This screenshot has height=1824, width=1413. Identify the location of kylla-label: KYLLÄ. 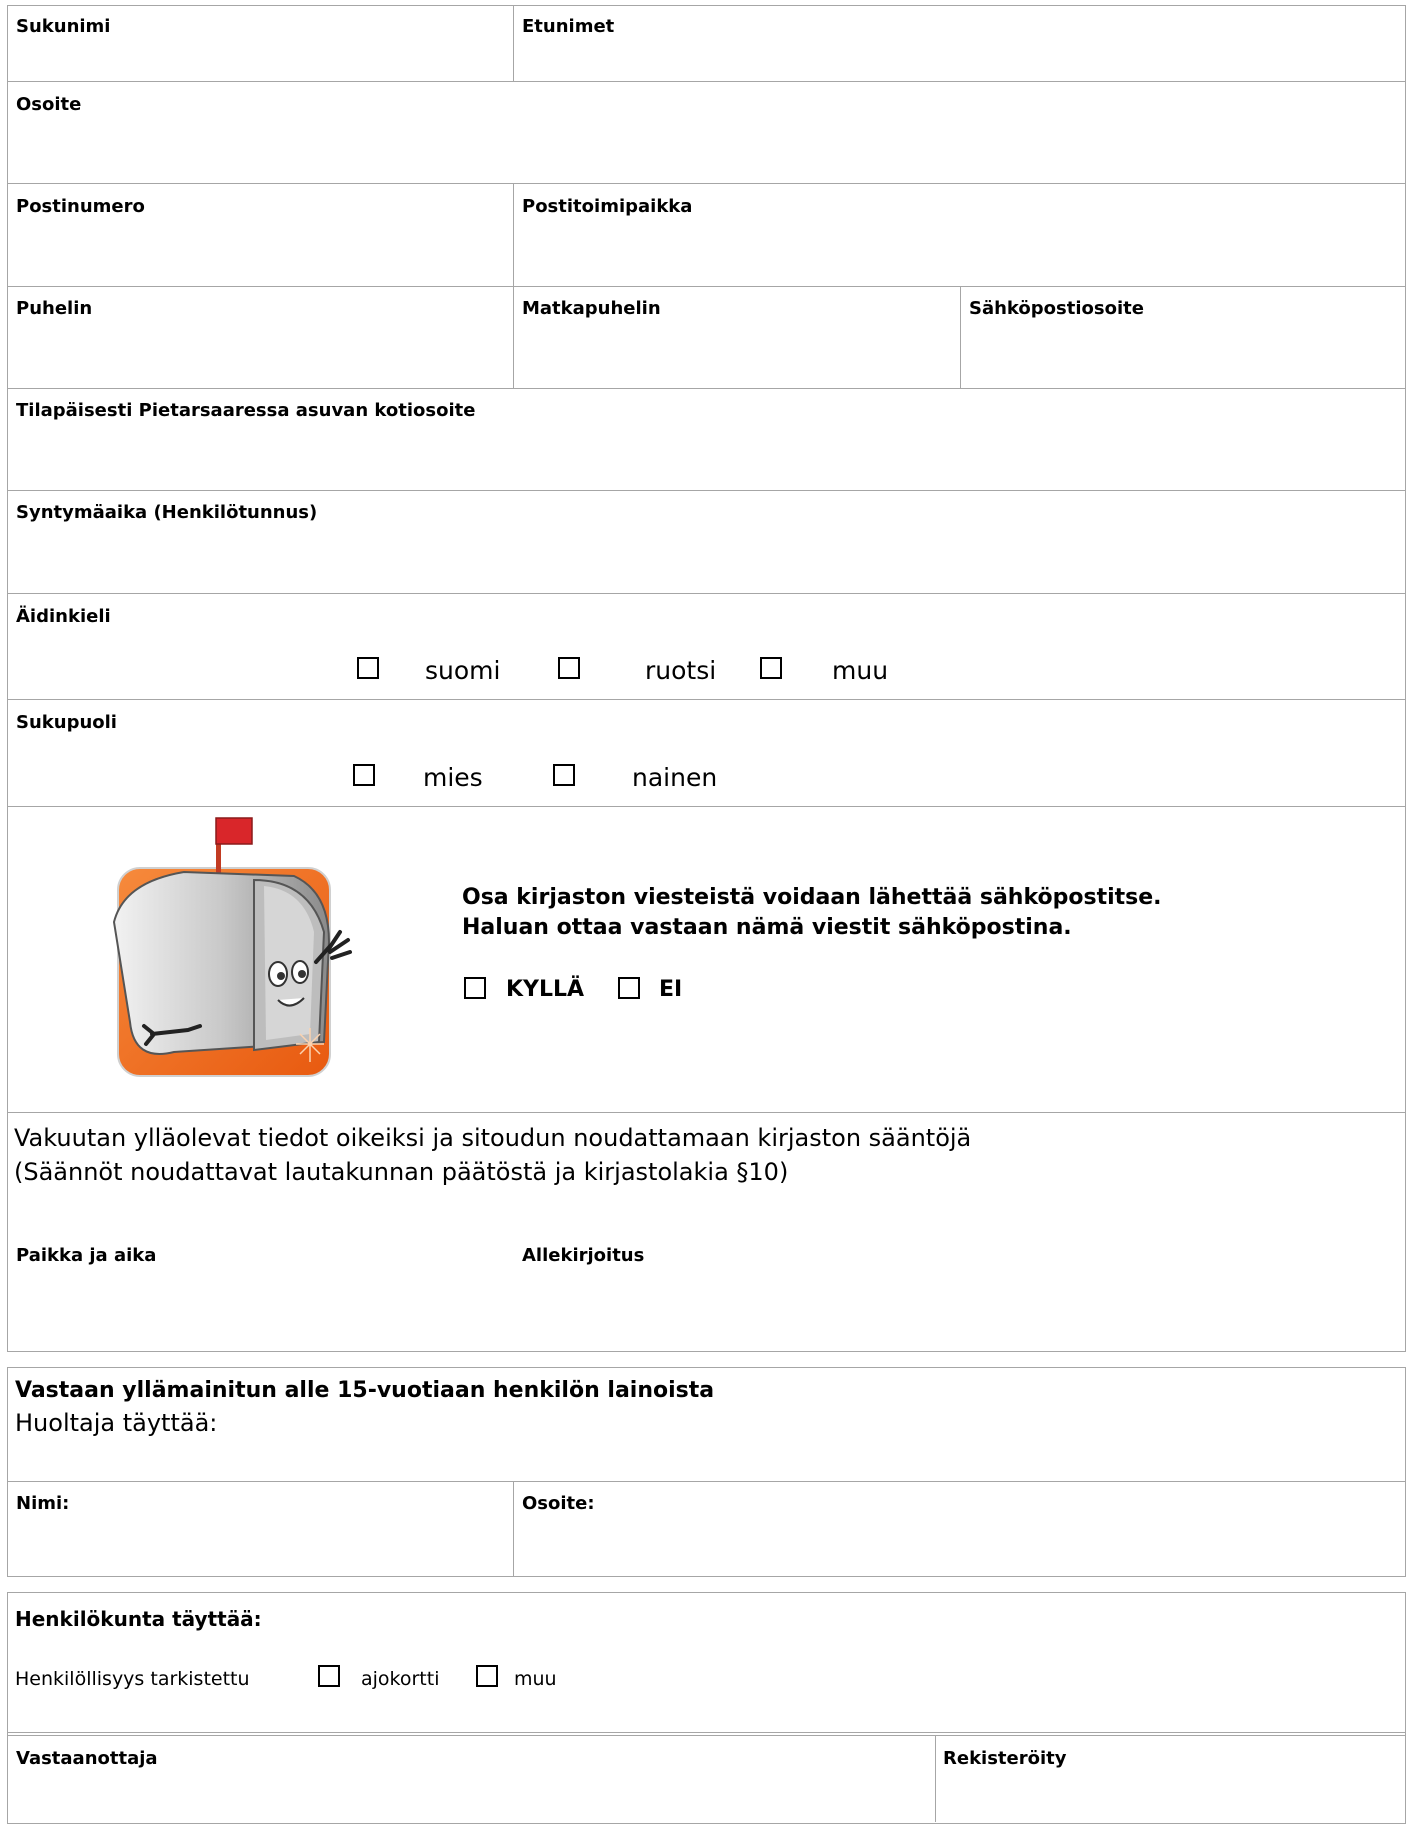
(545, 989).